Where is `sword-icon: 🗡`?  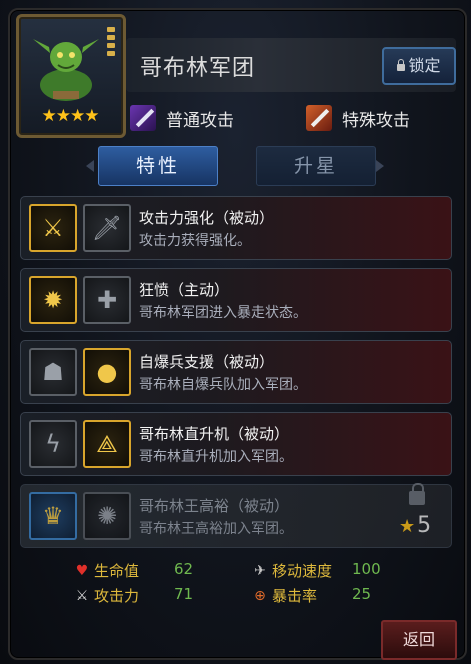 sword-icon: 🗡 is located at coordinates (107, 228).